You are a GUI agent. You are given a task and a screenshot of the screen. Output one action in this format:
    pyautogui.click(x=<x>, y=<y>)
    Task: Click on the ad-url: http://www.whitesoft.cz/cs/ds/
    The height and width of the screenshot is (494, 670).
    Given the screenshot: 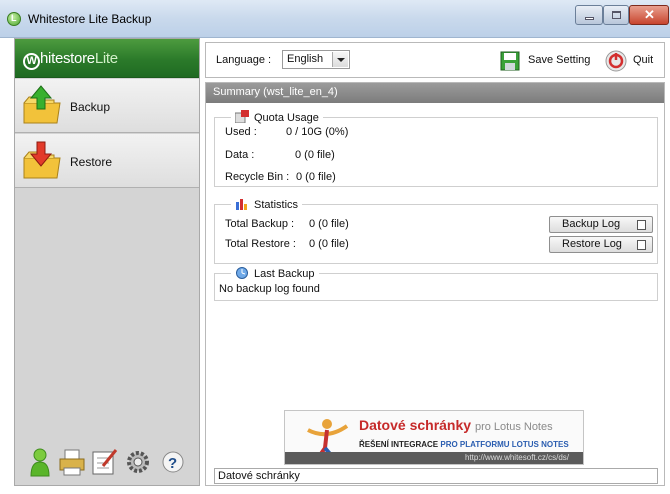 What is the action you would take?
    pyautogui.click(x=434, y=458)
    